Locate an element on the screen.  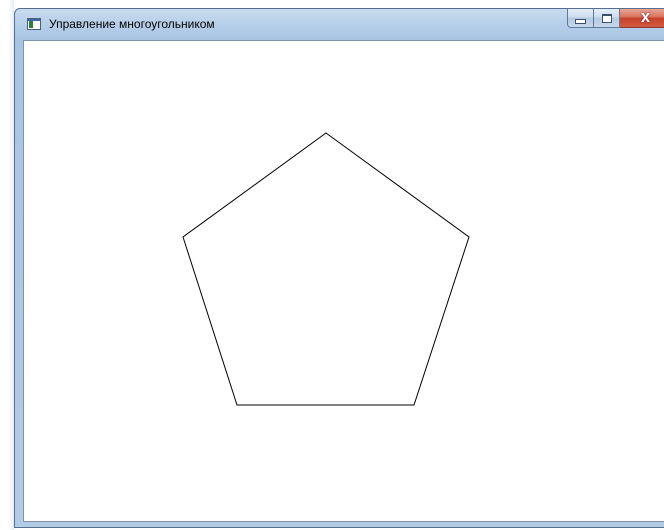
caption-buttons: X is located at coordinates (615, 19).